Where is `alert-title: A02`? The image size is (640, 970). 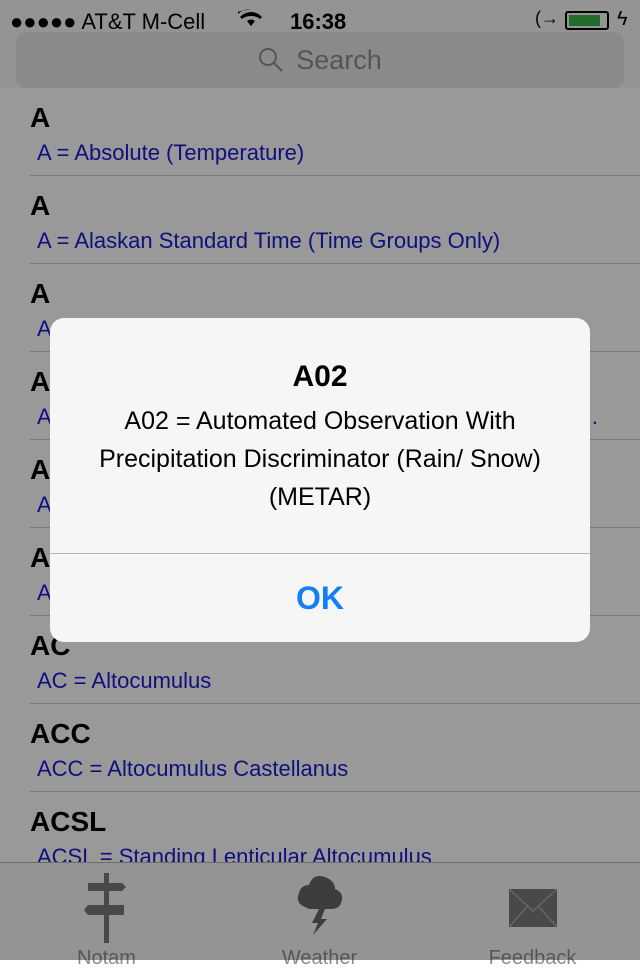 alert-title: A02 is located at coordinates (320, 376).